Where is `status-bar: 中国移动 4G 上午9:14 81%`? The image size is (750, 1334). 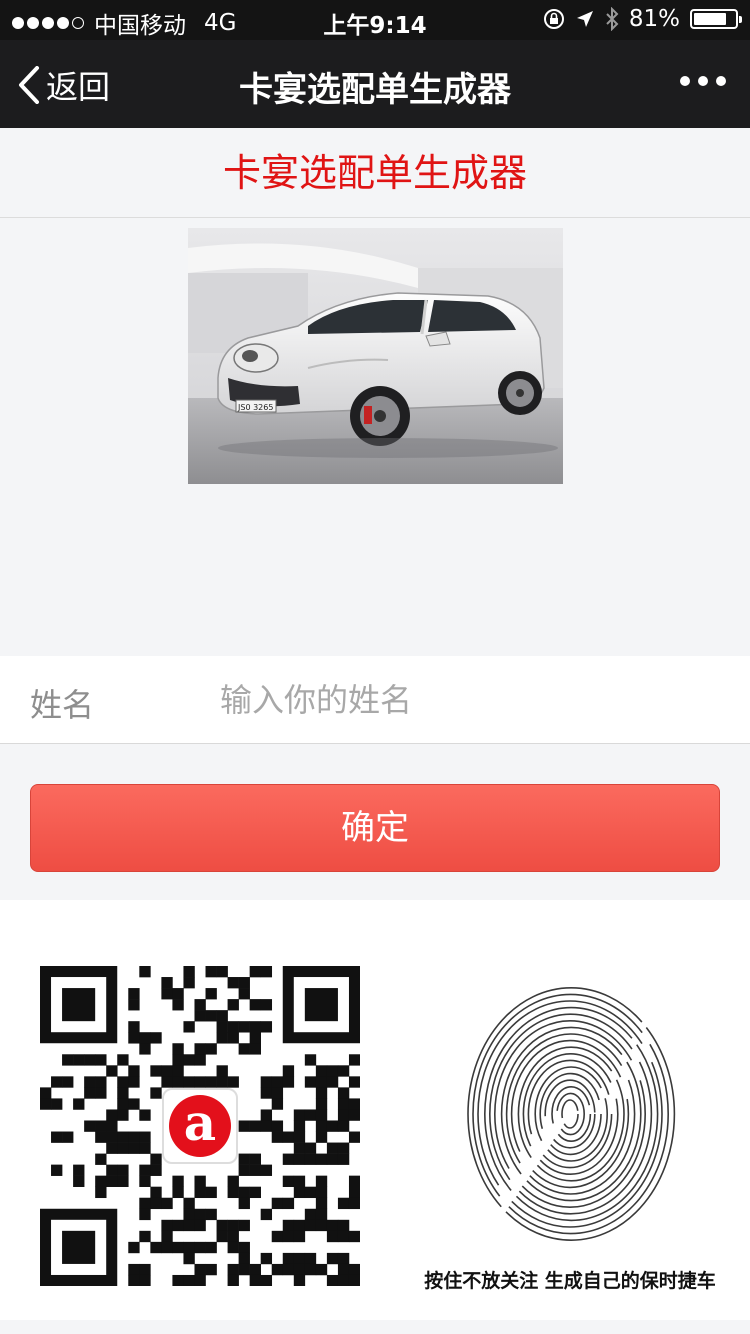
status-bar: 中国移动 4G 上午9:14 81% is located at coordinates (375, 20).